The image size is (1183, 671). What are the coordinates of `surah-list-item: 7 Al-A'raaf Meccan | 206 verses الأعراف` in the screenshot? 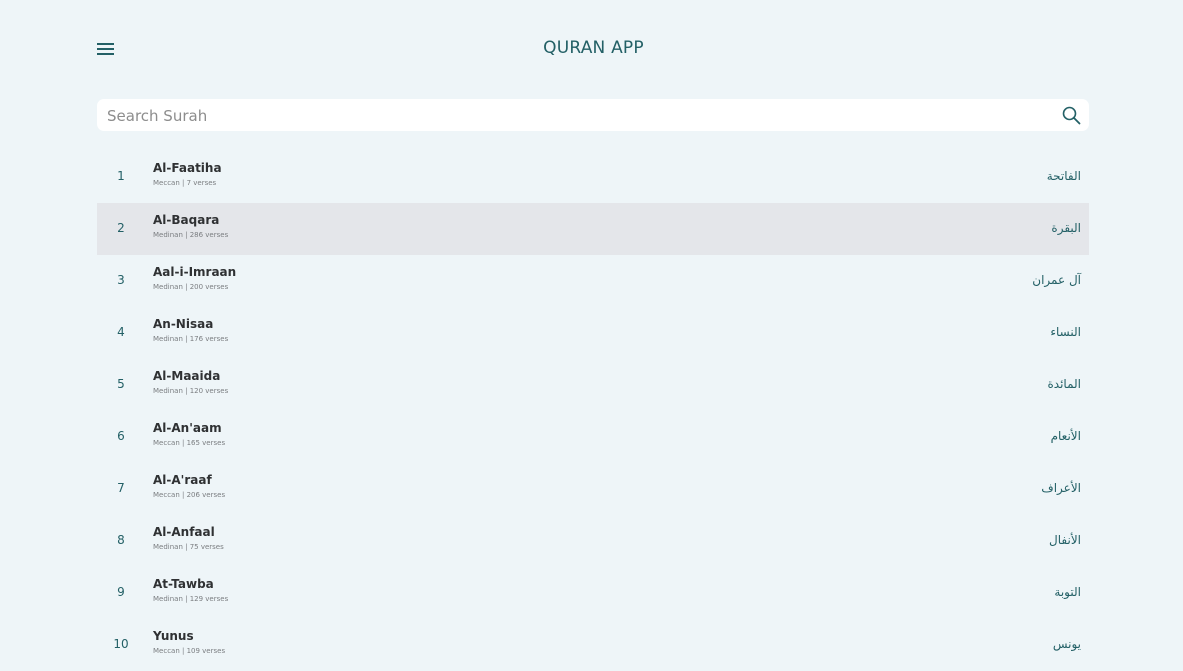 It's located at (593, 489).